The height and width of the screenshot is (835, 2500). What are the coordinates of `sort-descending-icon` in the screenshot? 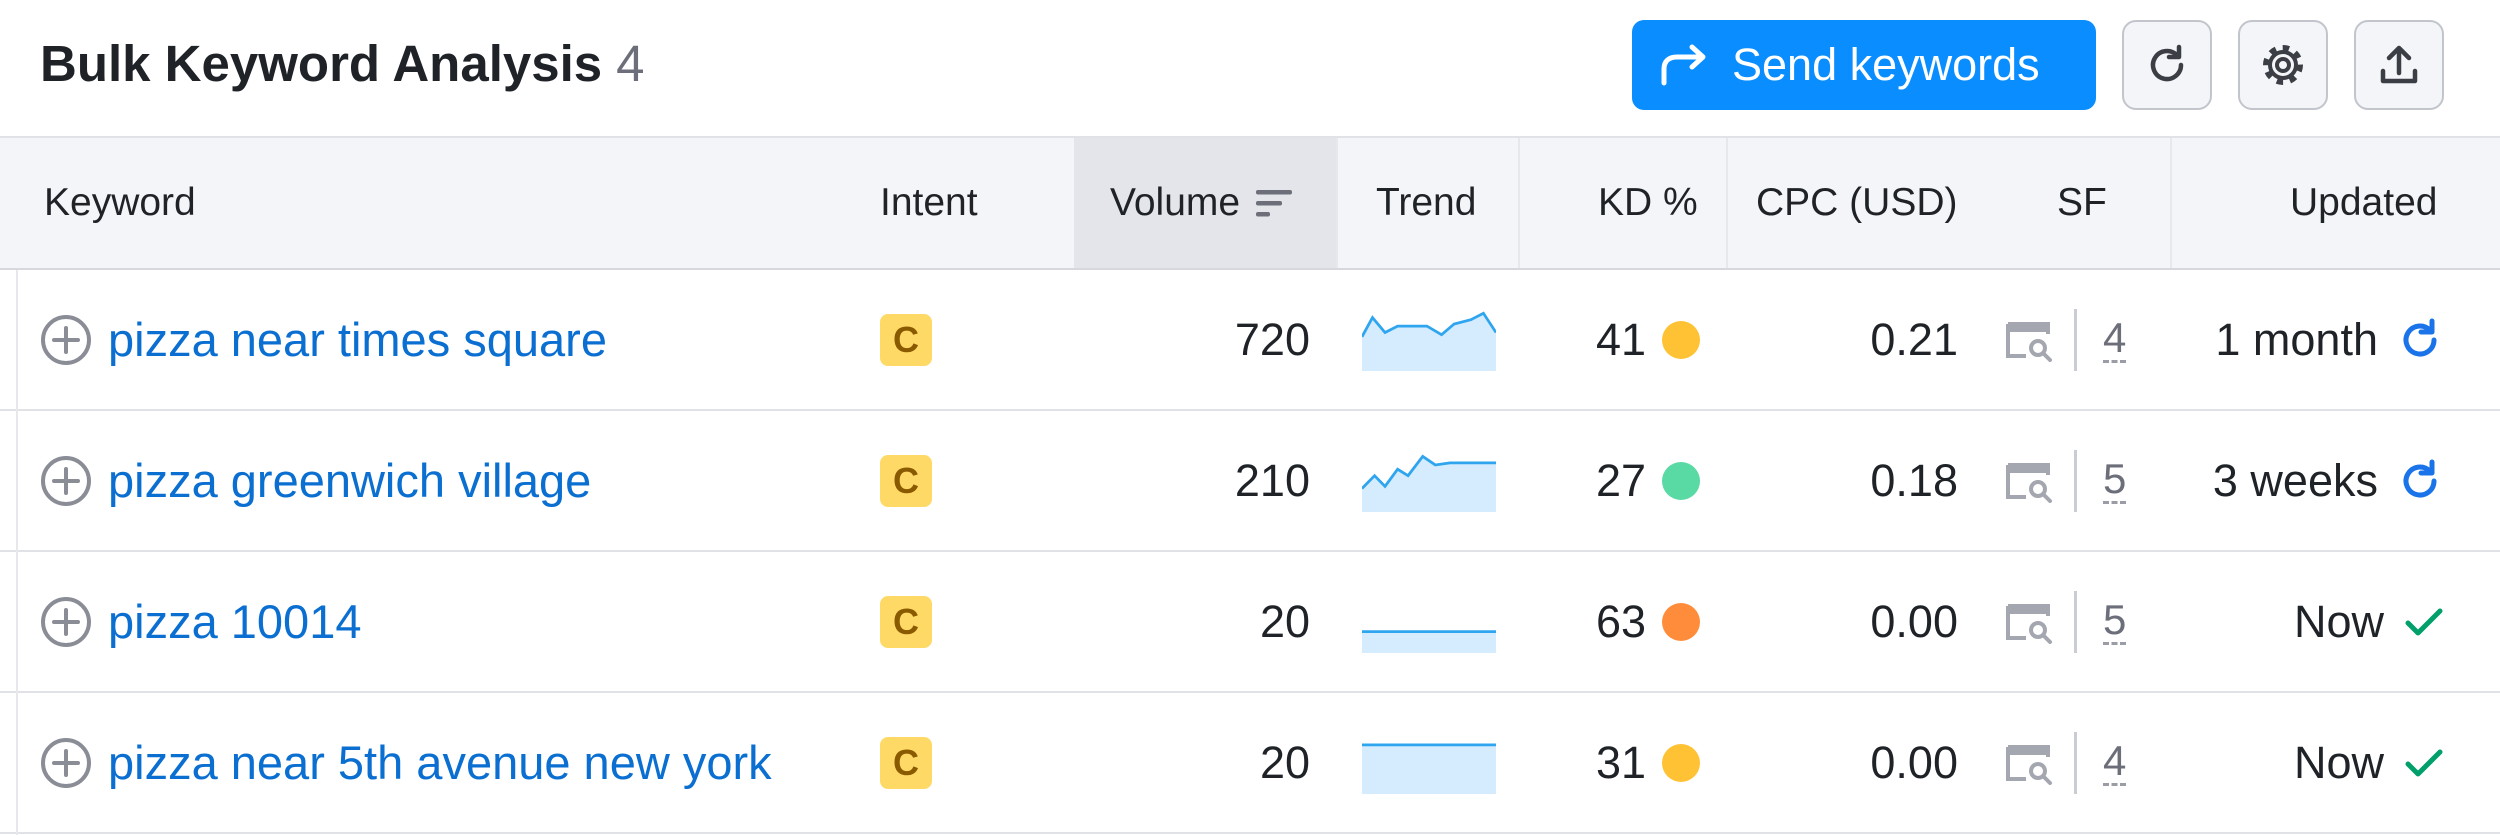 It's located at (1274, 203).